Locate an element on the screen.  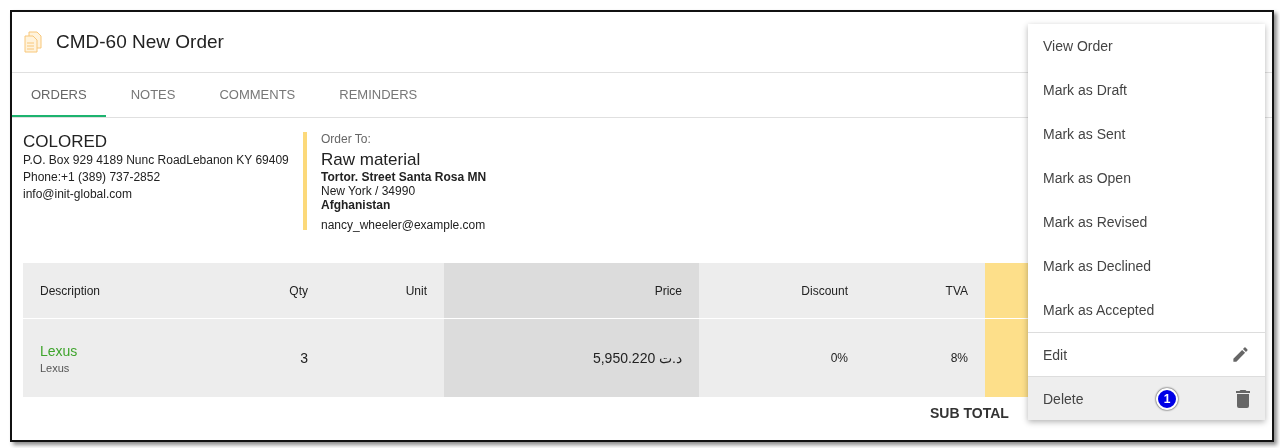
menu-item: Mark as Draft is located at coordinates (1146, 90).